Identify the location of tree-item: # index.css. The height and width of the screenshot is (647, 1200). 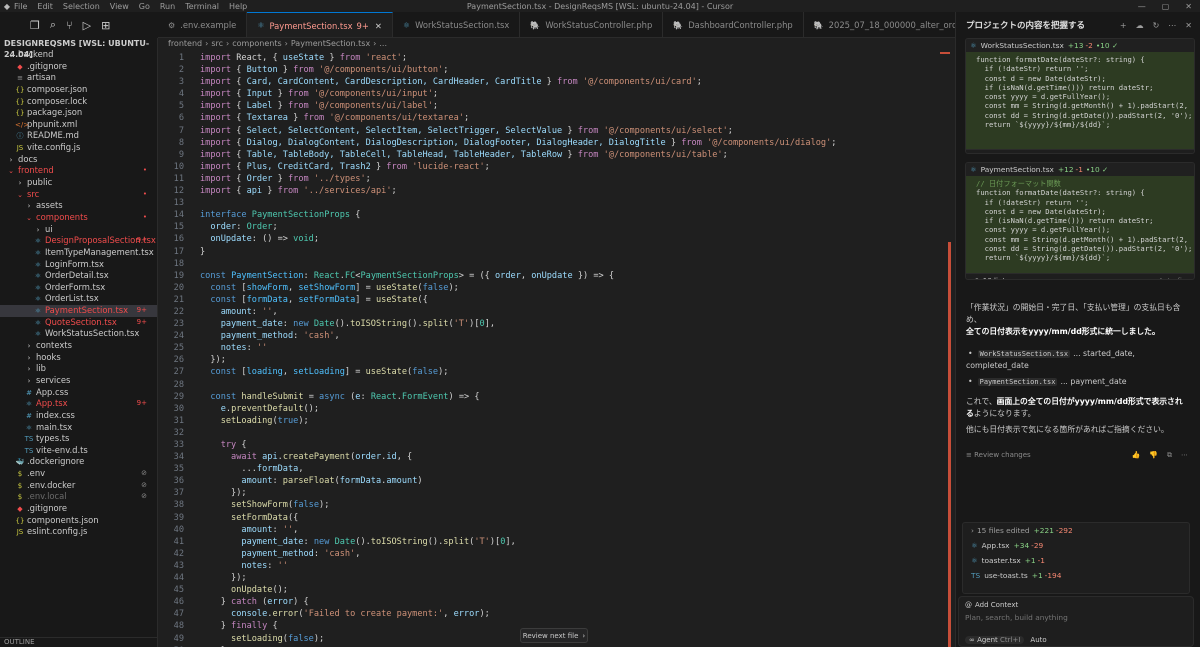
(78, 416).